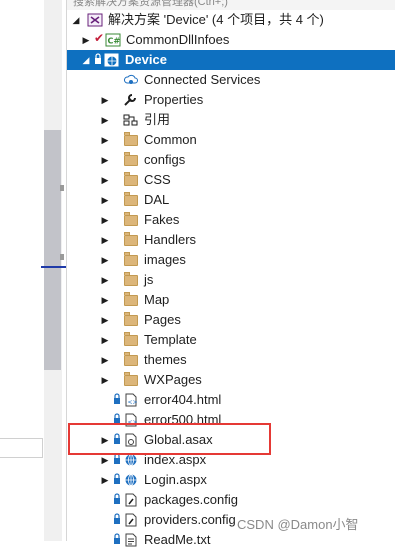 This screenshot has width=395, height=550. I want to click on csharp-project-icon: C#, so click(113, 40).